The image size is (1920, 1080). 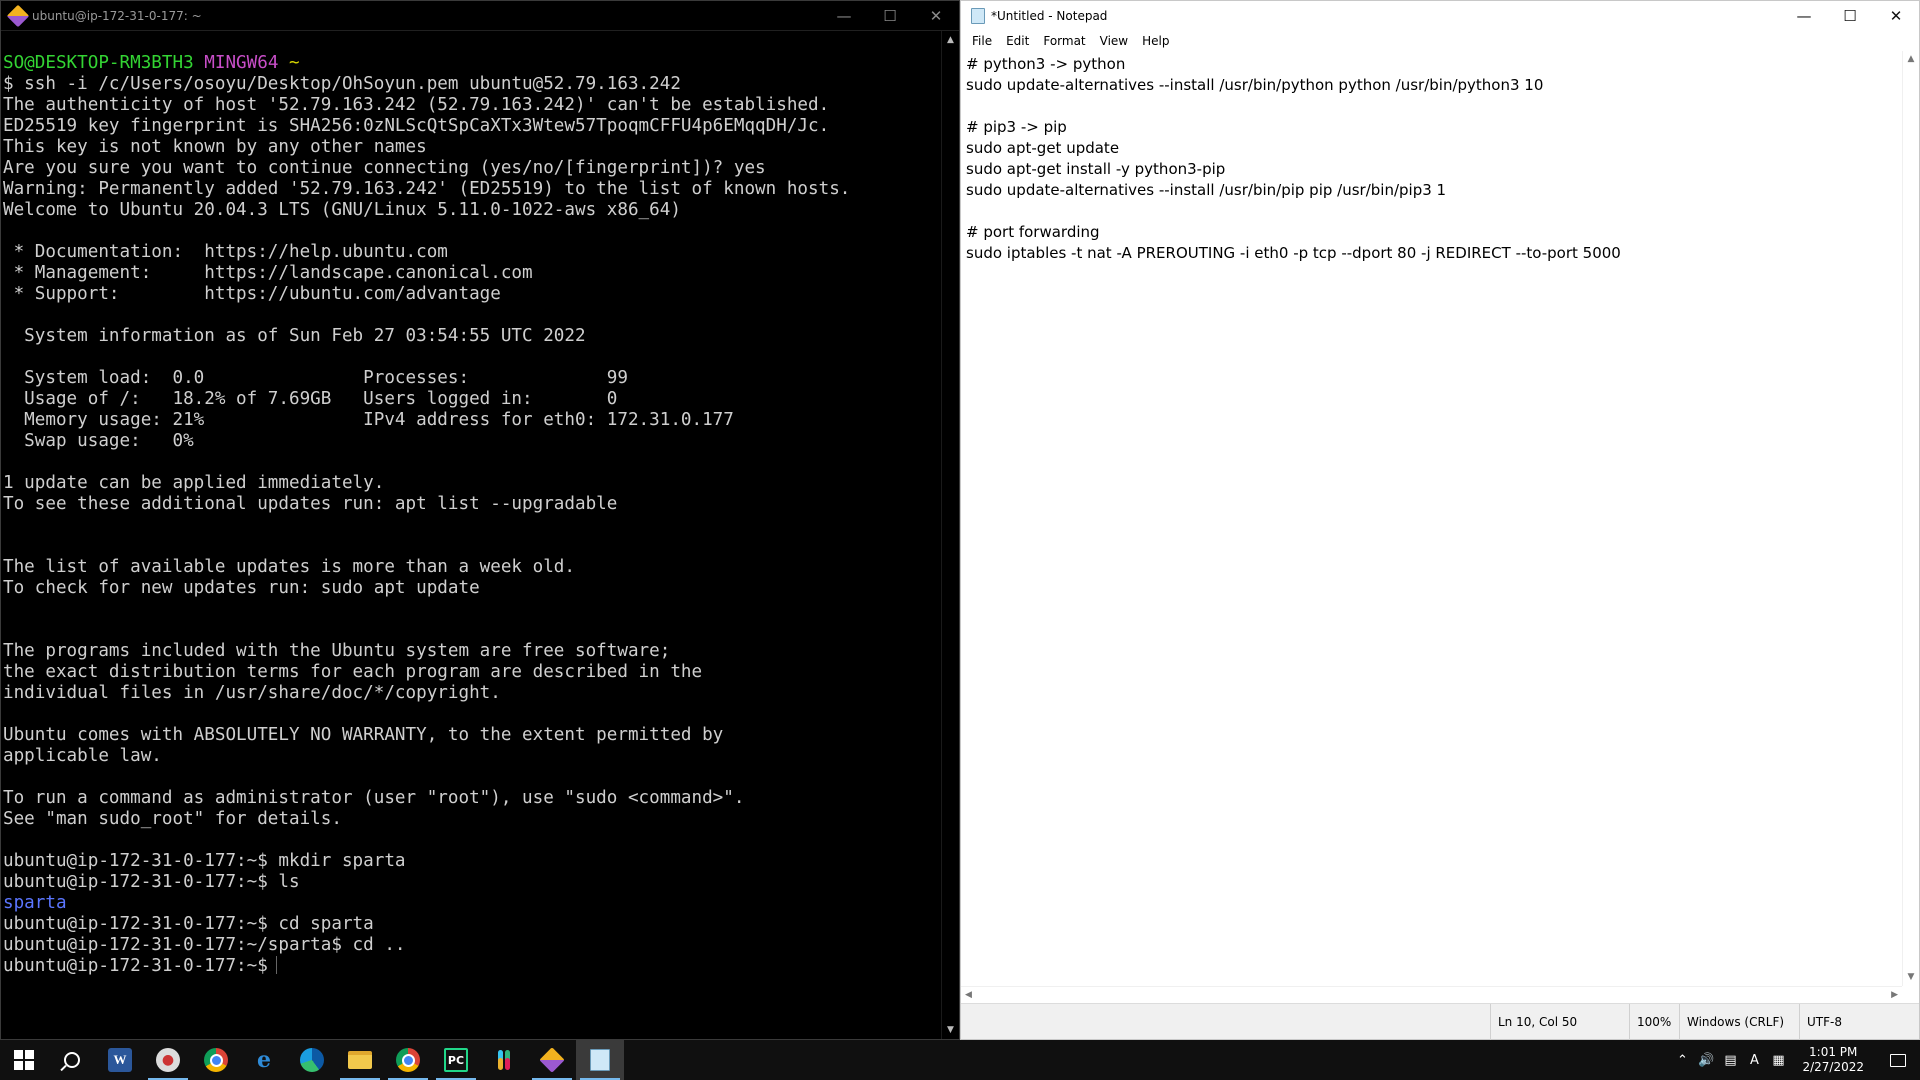 I want to click on notepad-titlebar: *Untitled - Notepad — ☐ ✕, so click(x=1440, y=16).